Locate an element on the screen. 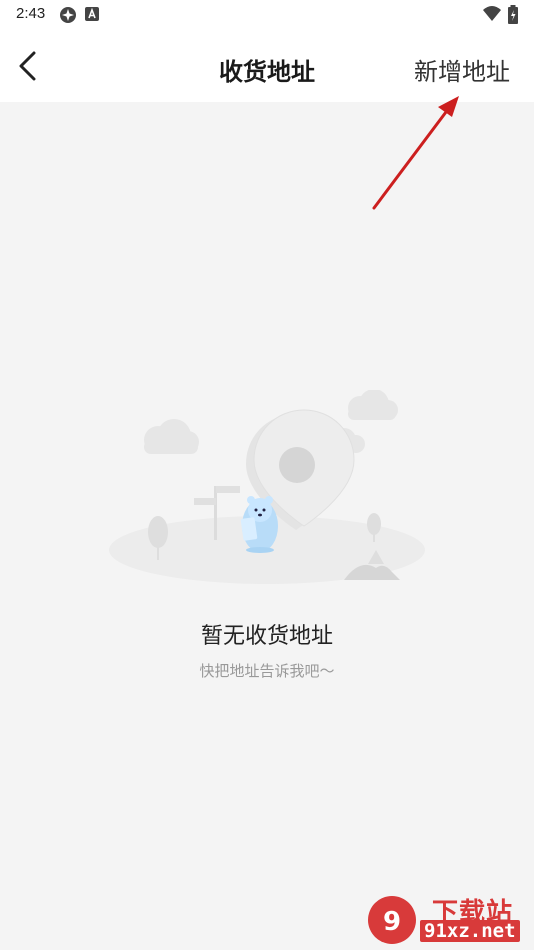  watermark-line2: 91xz.net is located at coordinates (470, 931).